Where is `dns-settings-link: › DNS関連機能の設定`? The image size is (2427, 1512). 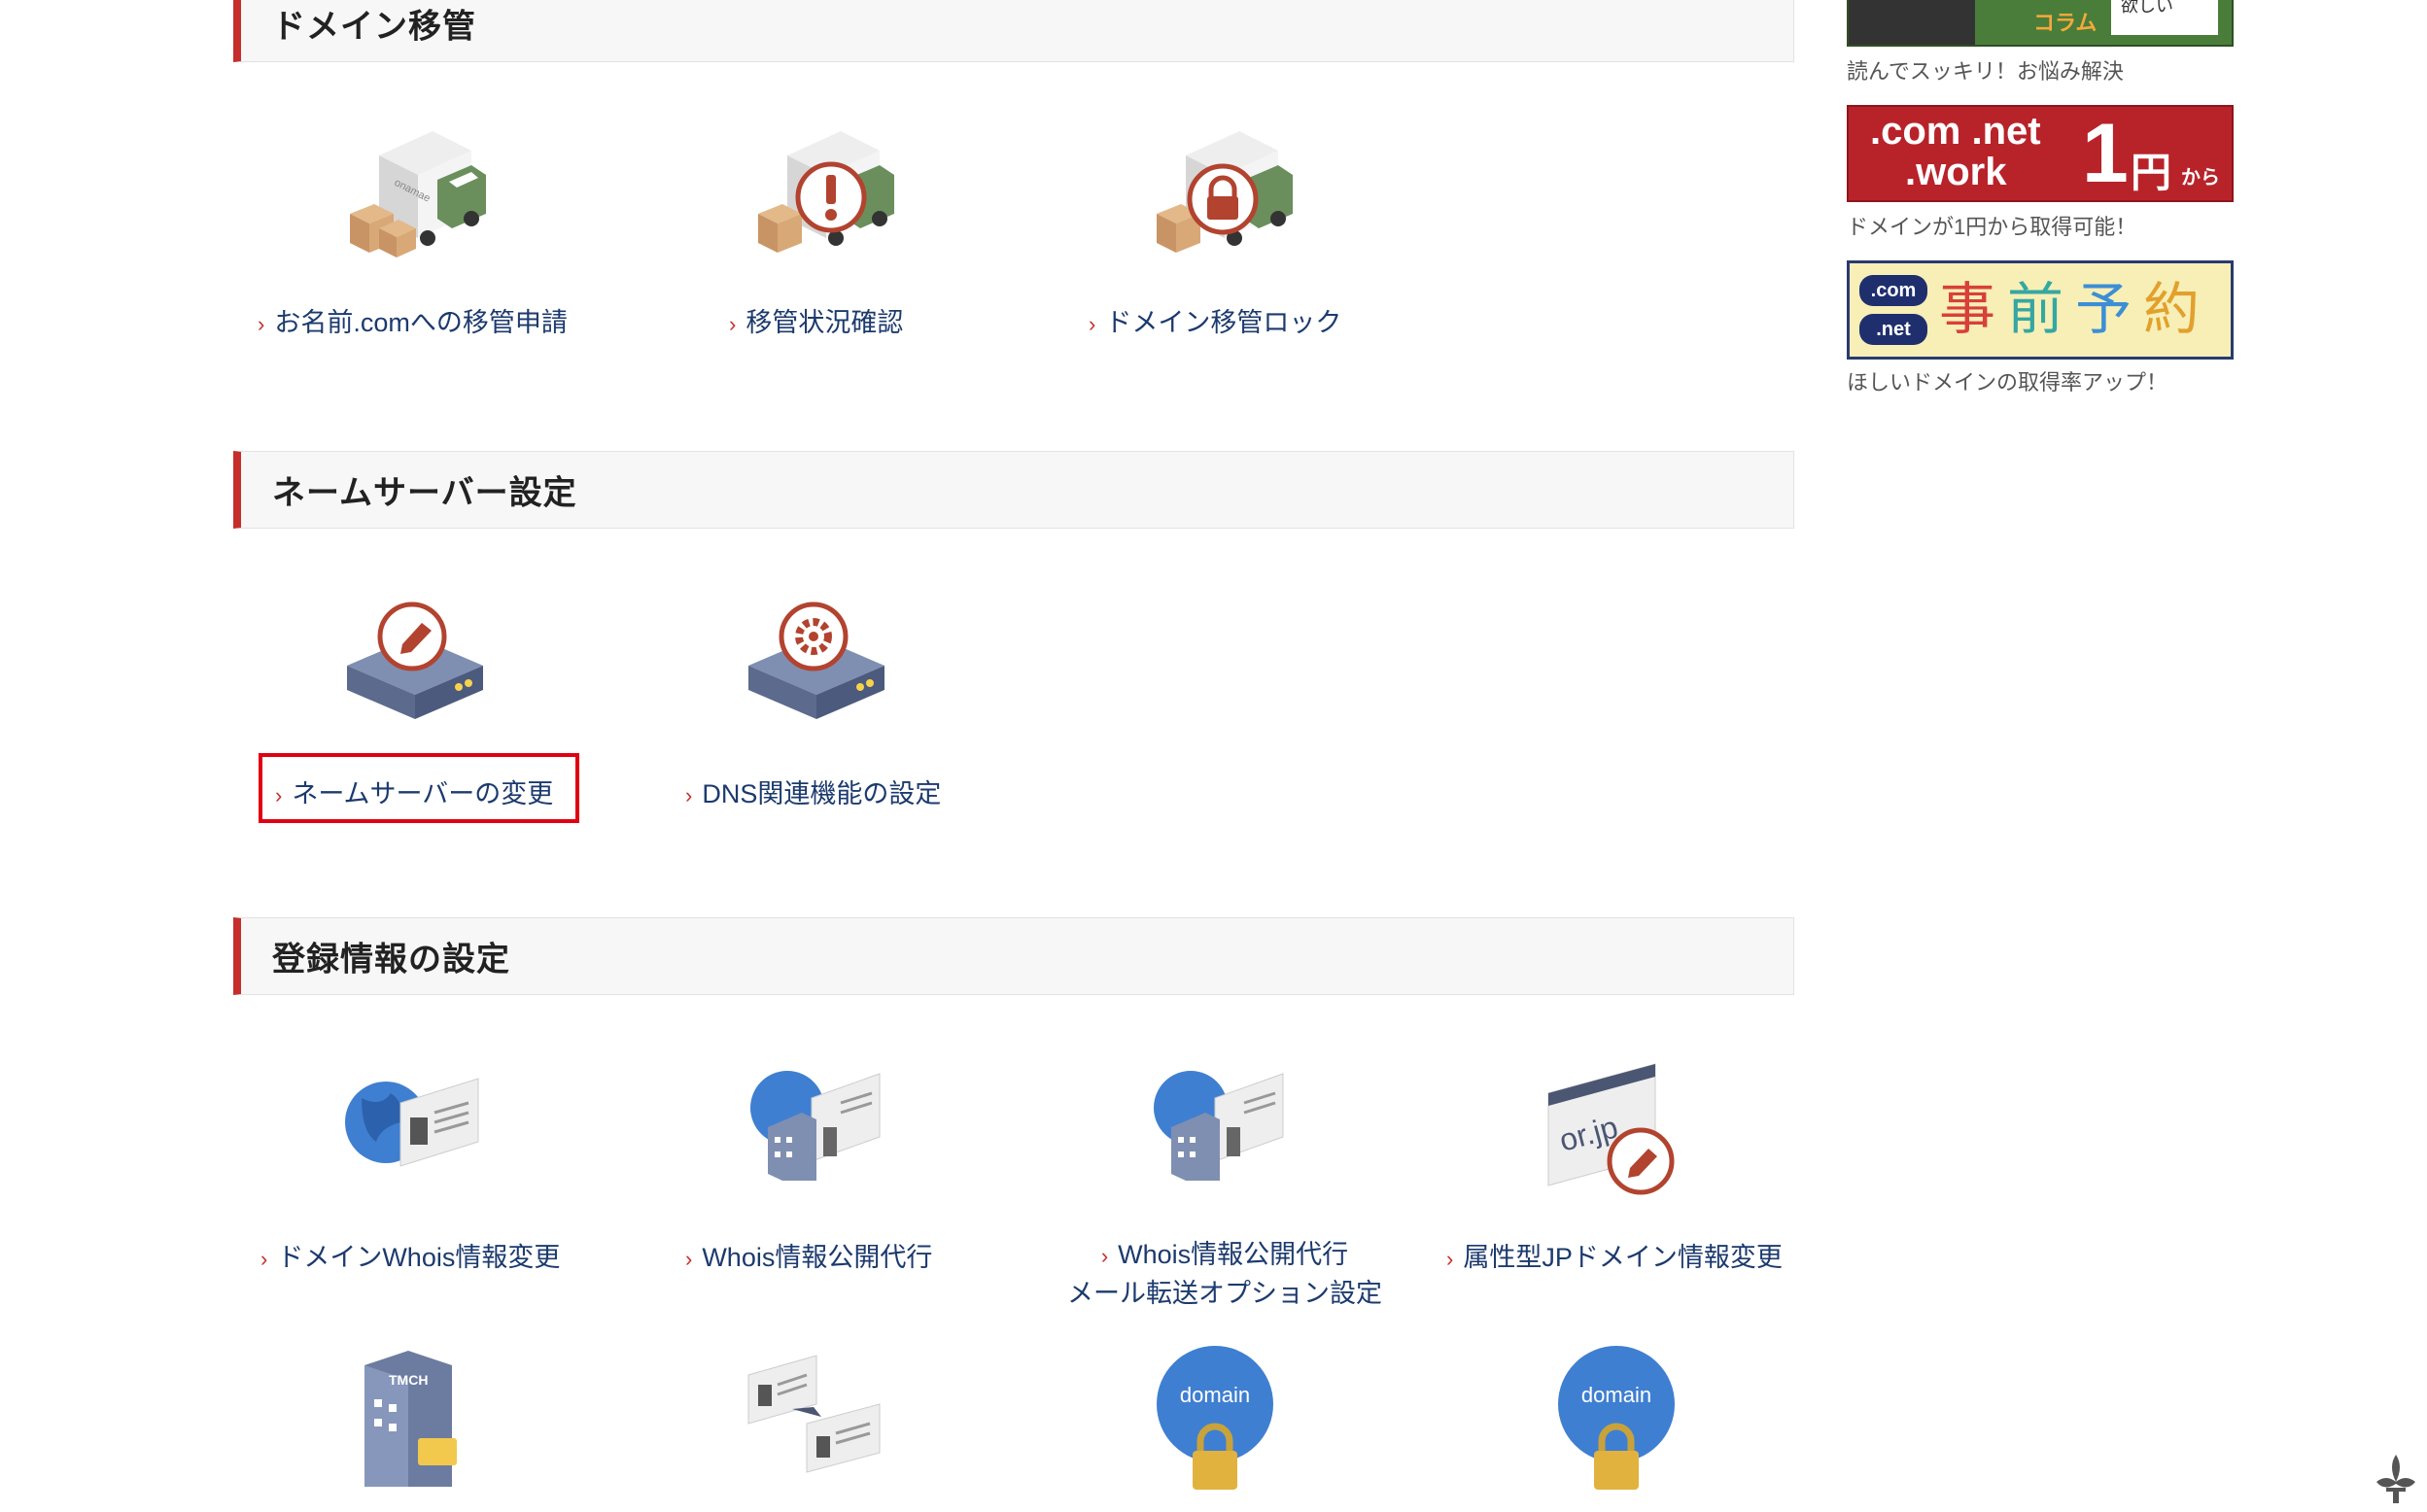 dns-settings-link: › DNS関連機能の設定 is located at coordinates (813, 791).